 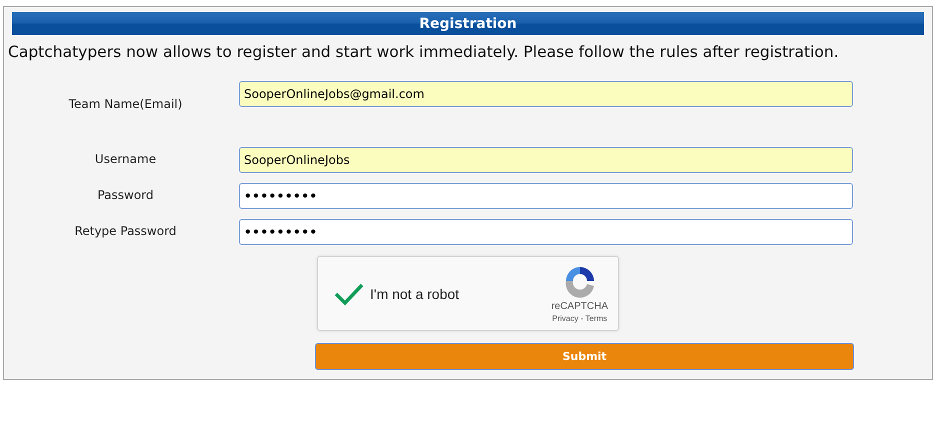 What do you see at coordinates (415, 294) in the screenshot?
I see `captcha-label: I'm not a robot` at bounding box center [415, 294].